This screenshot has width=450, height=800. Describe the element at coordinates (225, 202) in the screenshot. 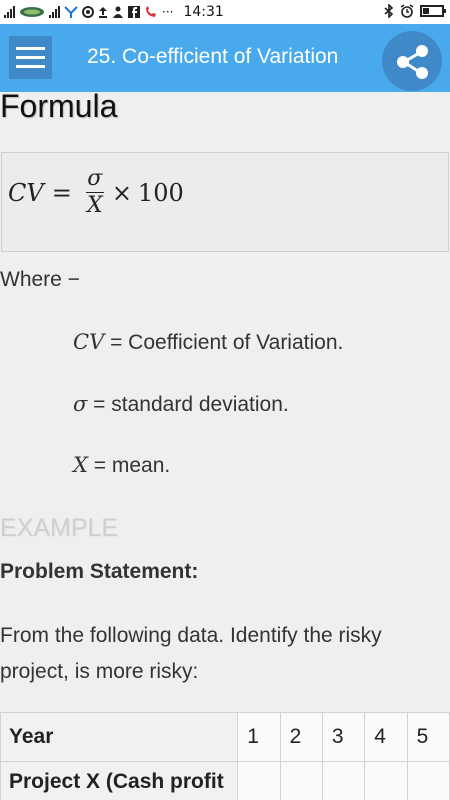

I see `formula-box: CV = σ X × 100` at that location.